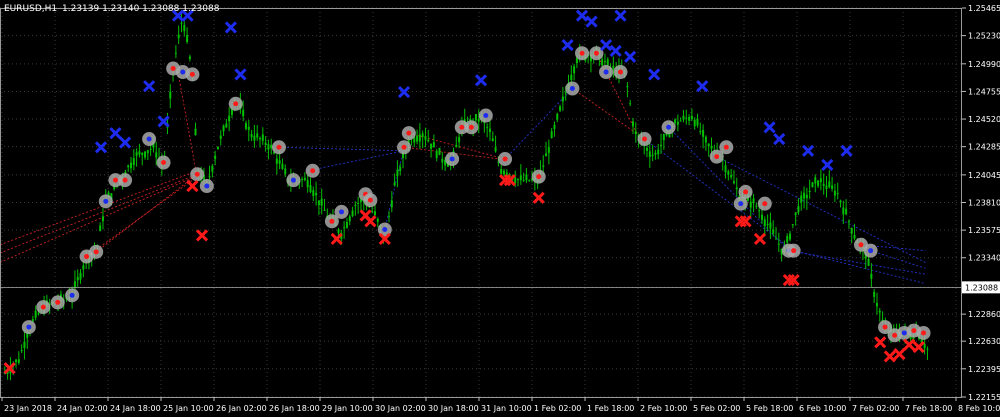 Image resolution: width=1000 pixels, height=417 pixels. I want to click on y-tick-label: 1.24990, so click(984, 64).